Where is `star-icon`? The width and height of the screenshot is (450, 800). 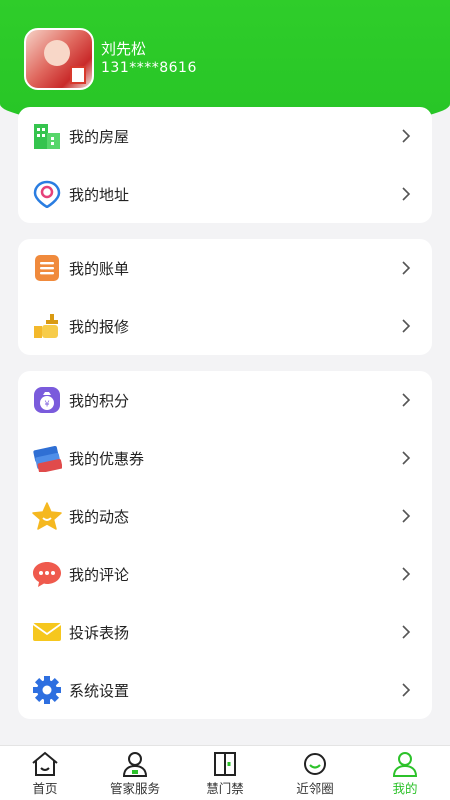 star-icon is located at coordinates (47, 516).